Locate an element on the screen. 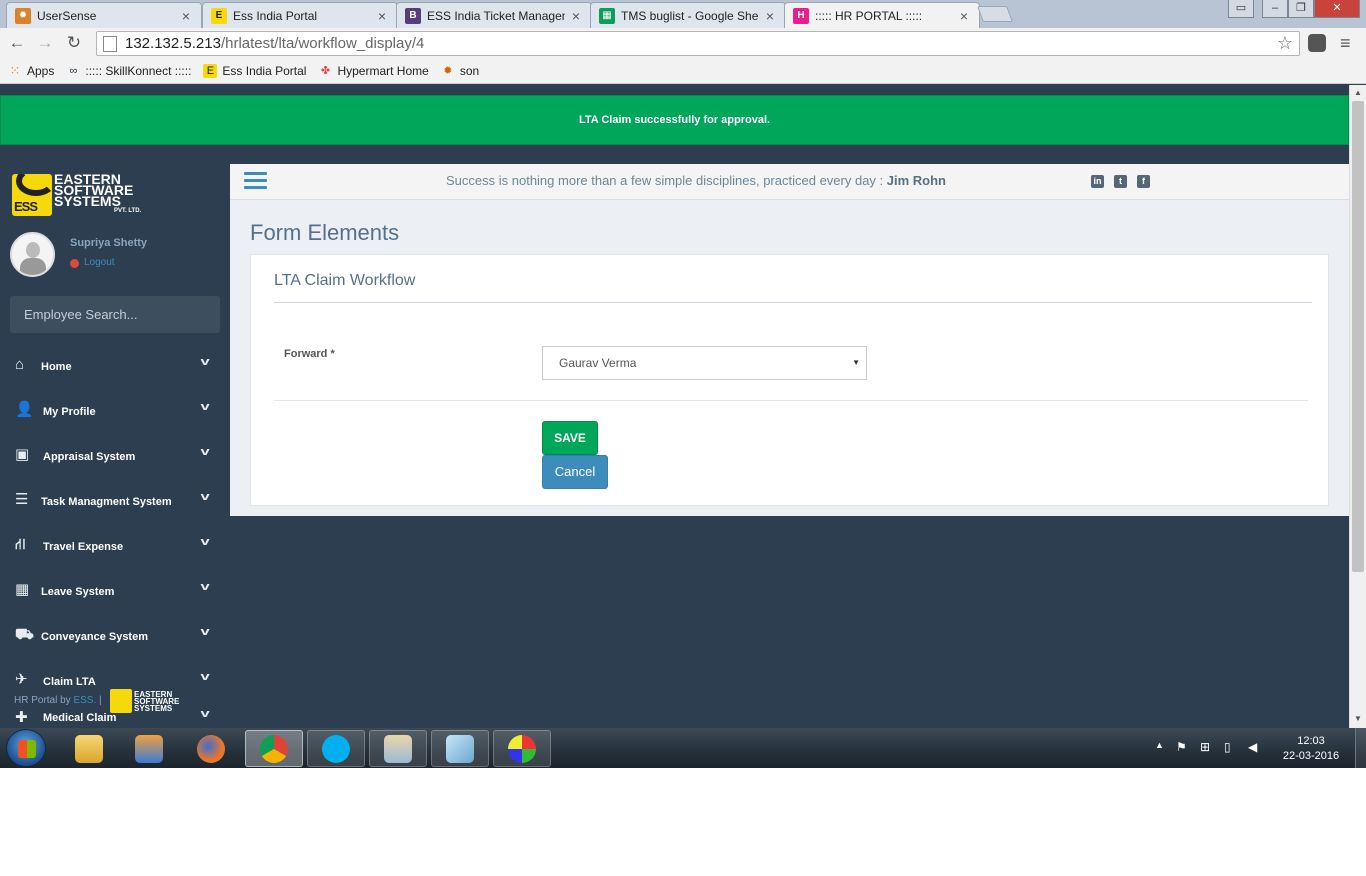 This screenshot has width=1366, height=876. list-icon: ☰ is located at coordinates (22, 499).